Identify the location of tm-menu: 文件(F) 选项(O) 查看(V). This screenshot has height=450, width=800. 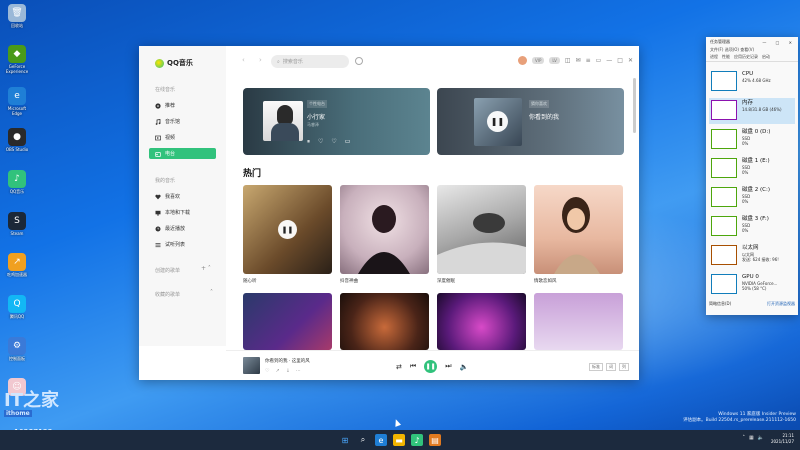
(752, 50).